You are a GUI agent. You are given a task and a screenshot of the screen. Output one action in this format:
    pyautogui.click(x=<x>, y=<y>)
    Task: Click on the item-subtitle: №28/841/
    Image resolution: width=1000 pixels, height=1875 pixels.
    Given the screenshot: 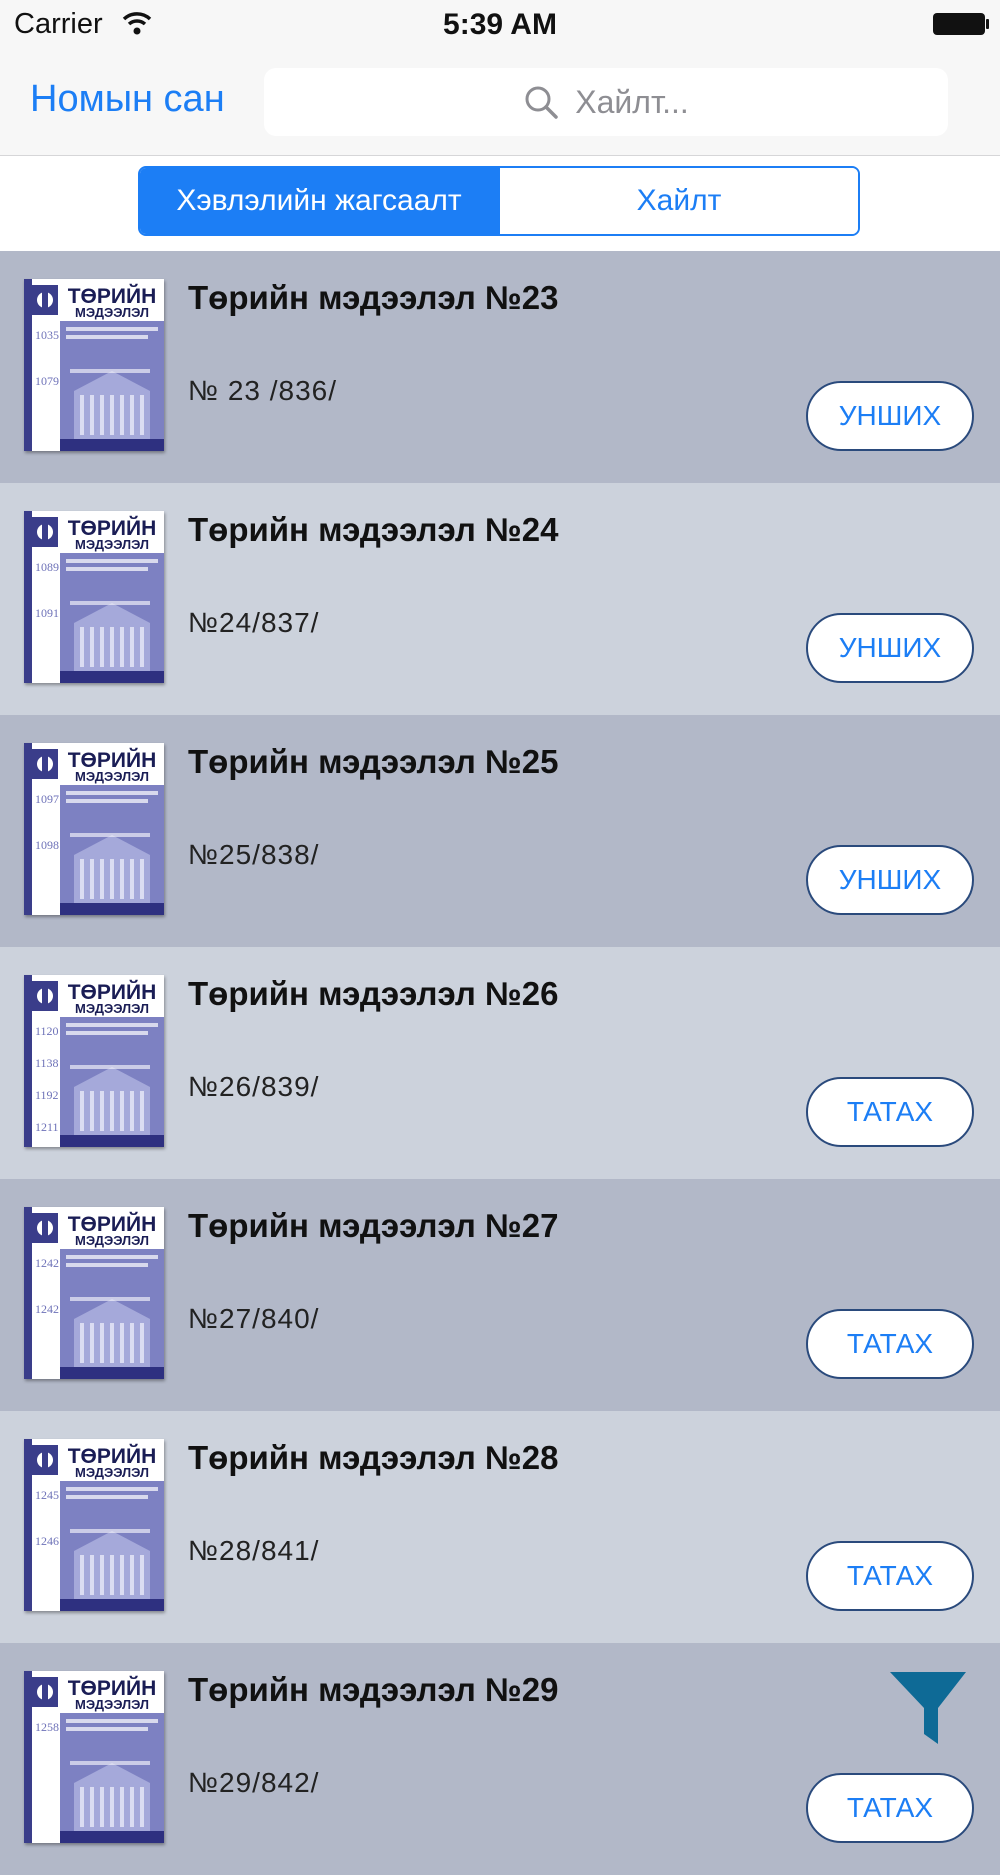 What is the action you would take?
    pyautogui.click(x=254, y=1550)
    